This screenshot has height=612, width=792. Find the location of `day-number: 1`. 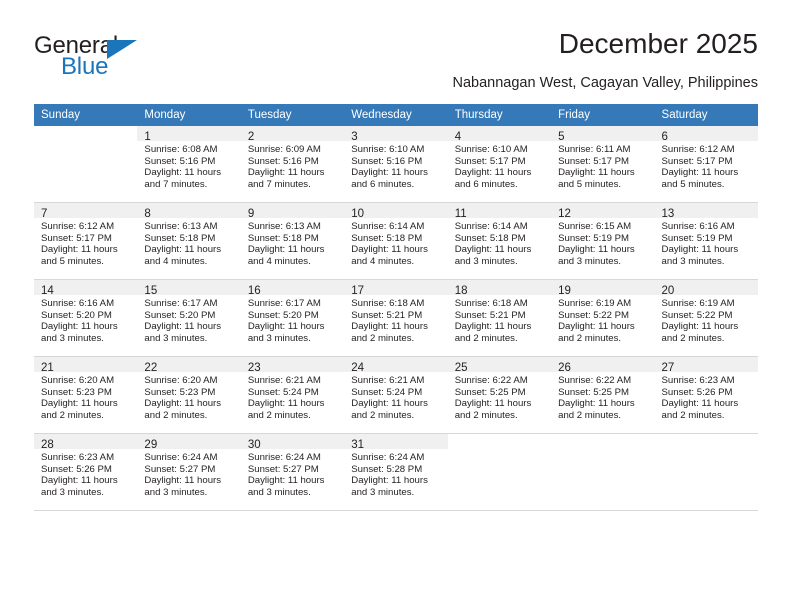

day-number: 1 is located at coordinates (147, 137).